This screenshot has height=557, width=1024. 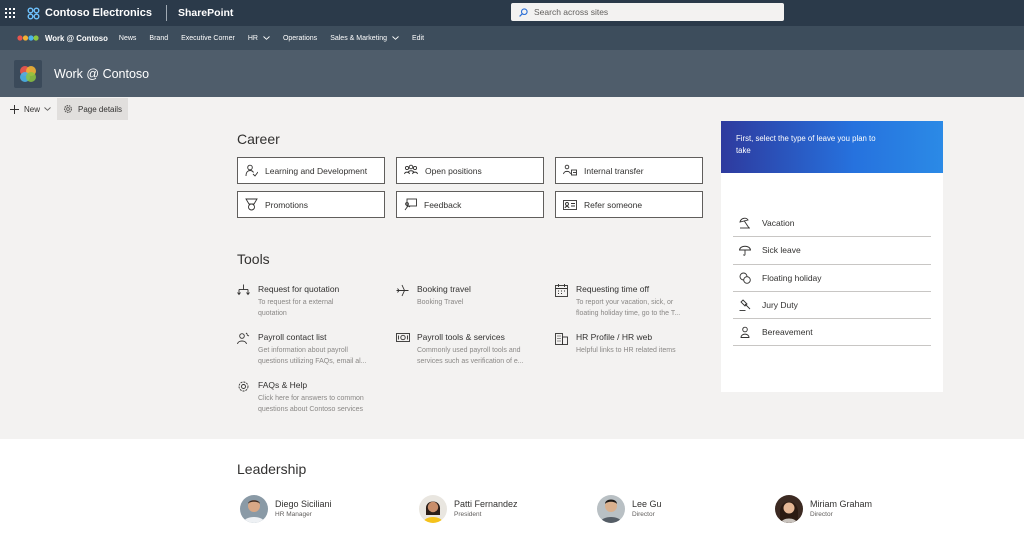 What do you see at coordinates (98, 13) in the screenshot?
I see `org-name: Contoso Electronics` at bounding box center [98, 13].